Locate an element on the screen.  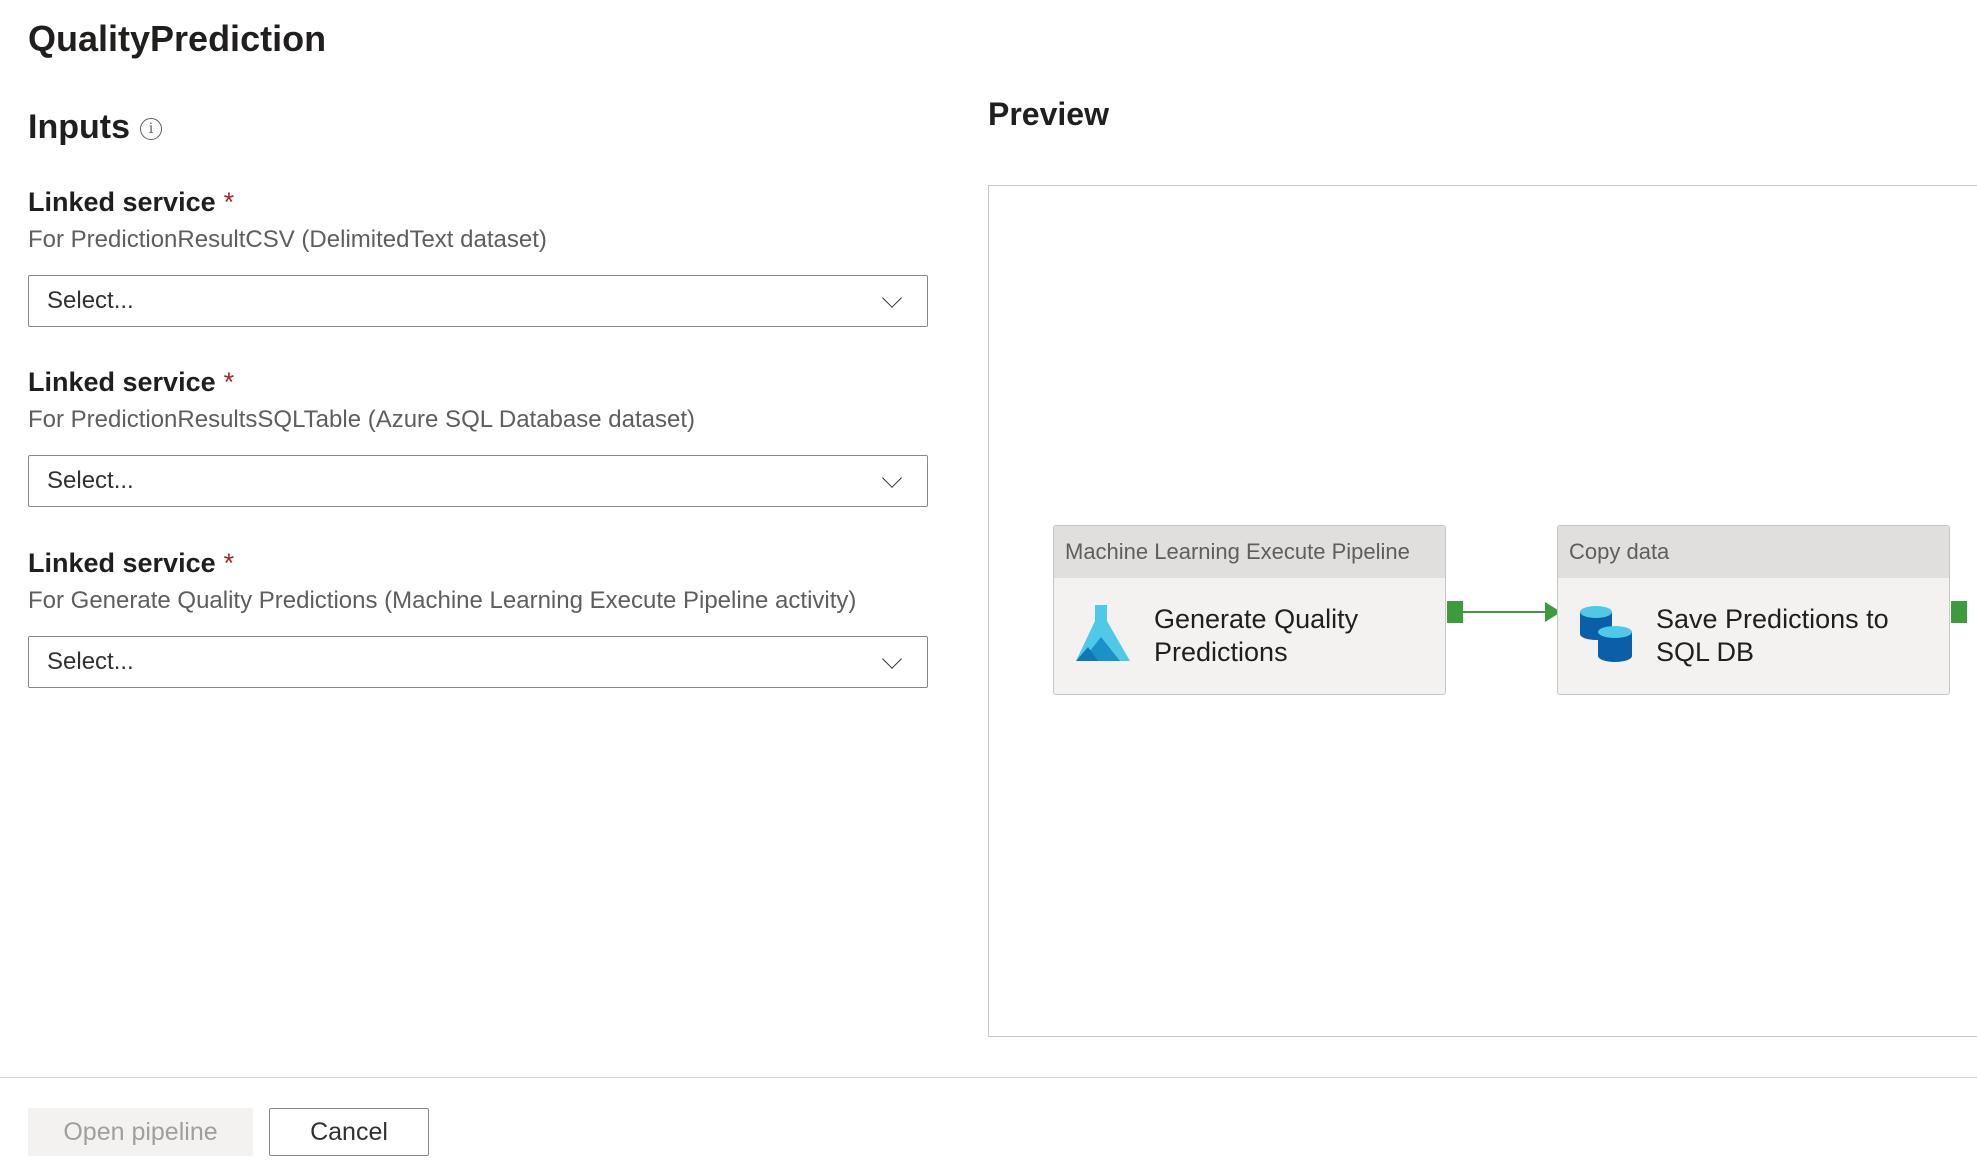
cancel-button: Cancel is located at coordinates (349, 1132).